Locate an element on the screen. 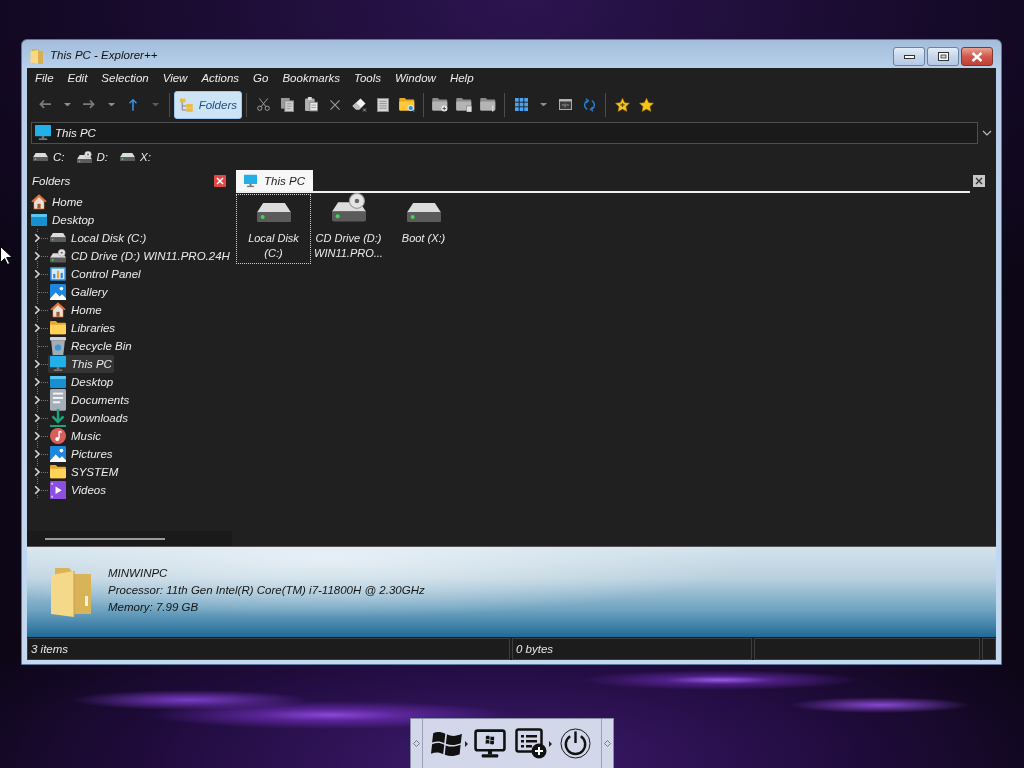 The height and width of the screenshot is (768, 1024). desktop-icon is located at coordinates (58, 382).